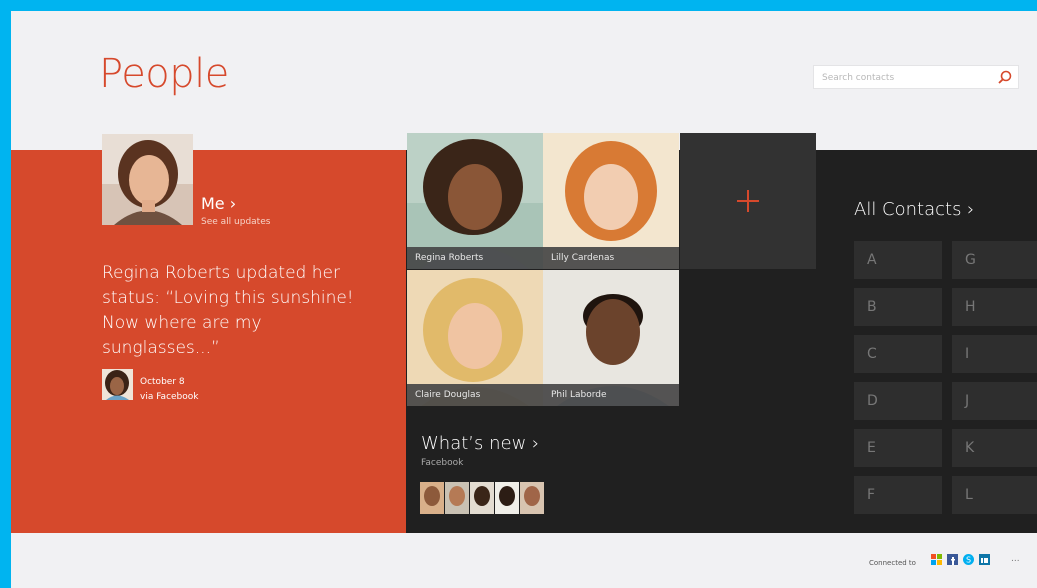 The width and height of the screenshot is (1037, 588). I want to click on letter-tile-c: C, so click(898, 354).